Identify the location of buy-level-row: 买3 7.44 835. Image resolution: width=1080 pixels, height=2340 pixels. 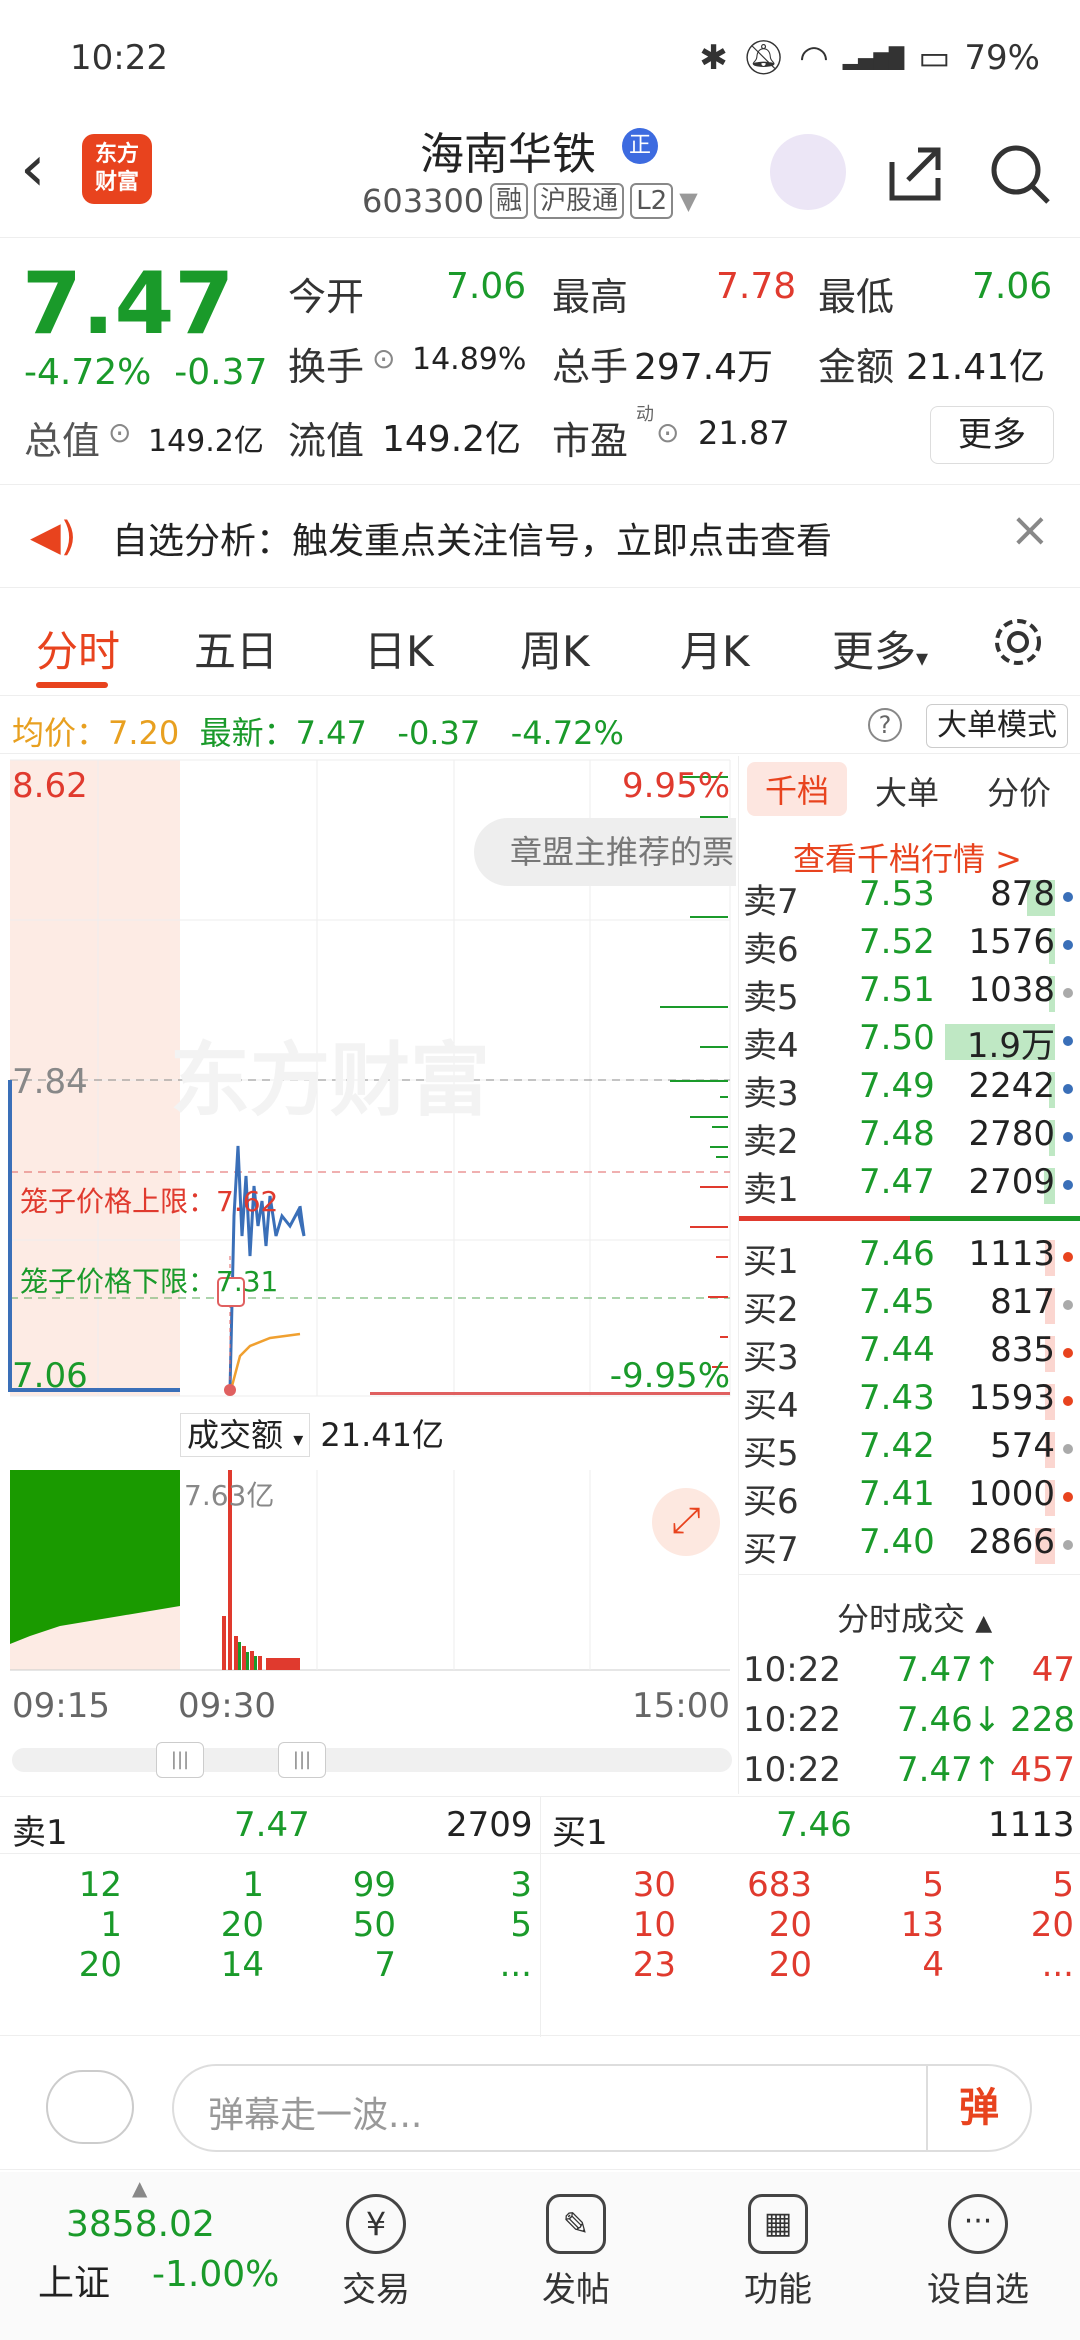
(909, 1354).